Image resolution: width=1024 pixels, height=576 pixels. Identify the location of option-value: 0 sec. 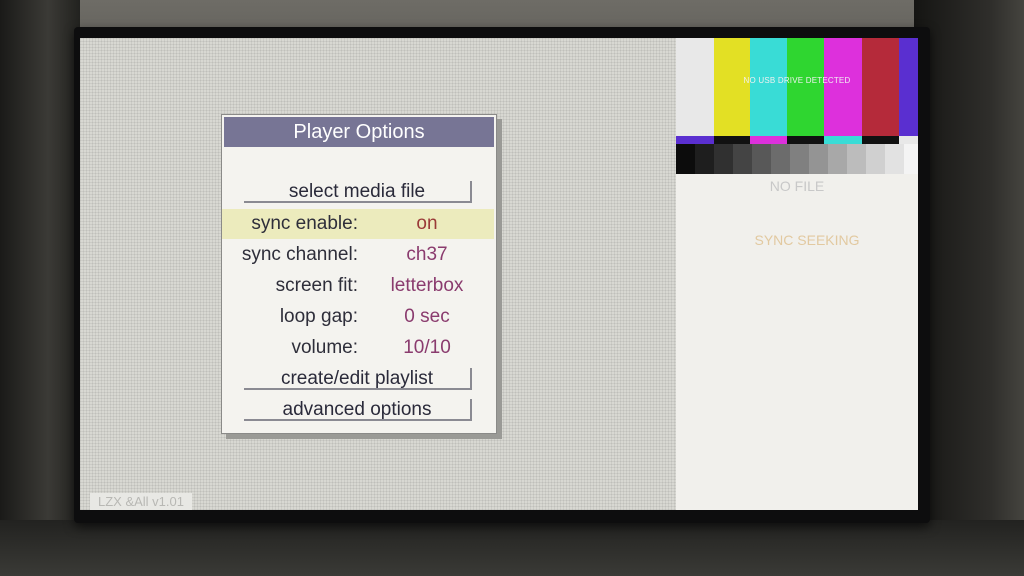
(427, 316).